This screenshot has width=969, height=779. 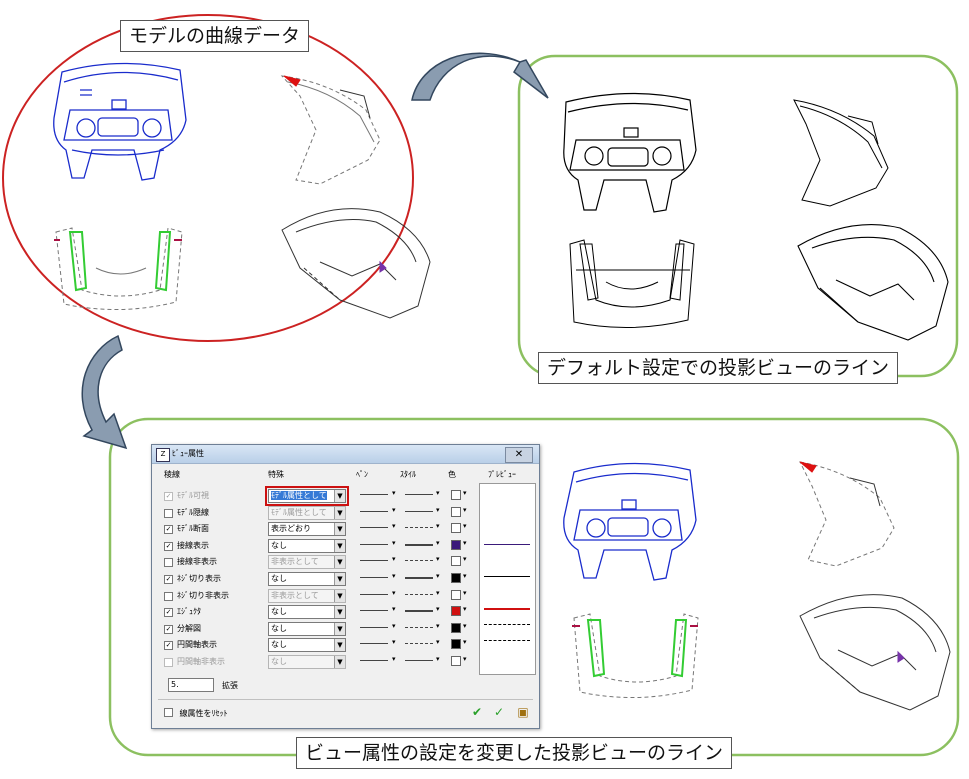 I want to click on scale-label: 拡張, so click(x=230, y=685).